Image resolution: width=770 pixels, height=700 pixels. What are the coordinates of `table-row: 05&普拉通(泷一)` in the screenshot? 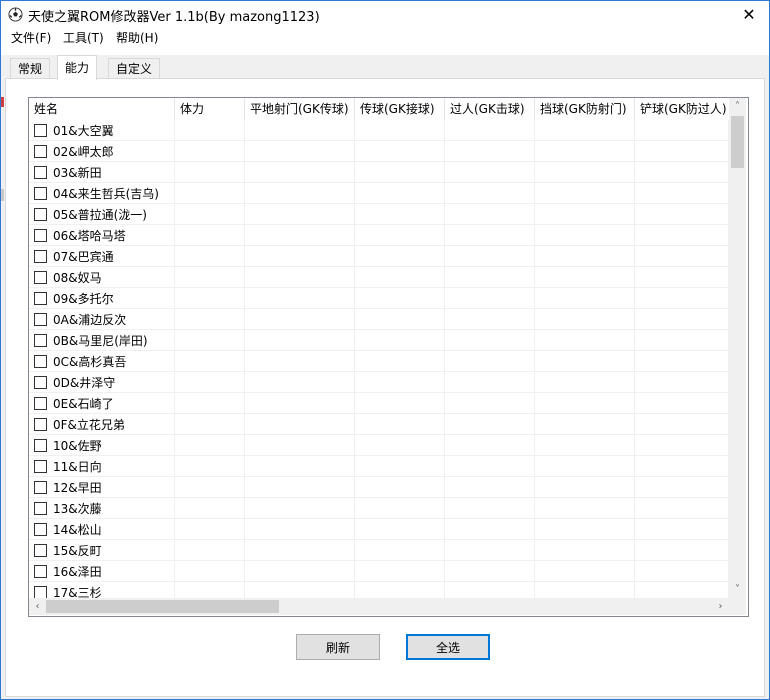 It's located at (379, 214).